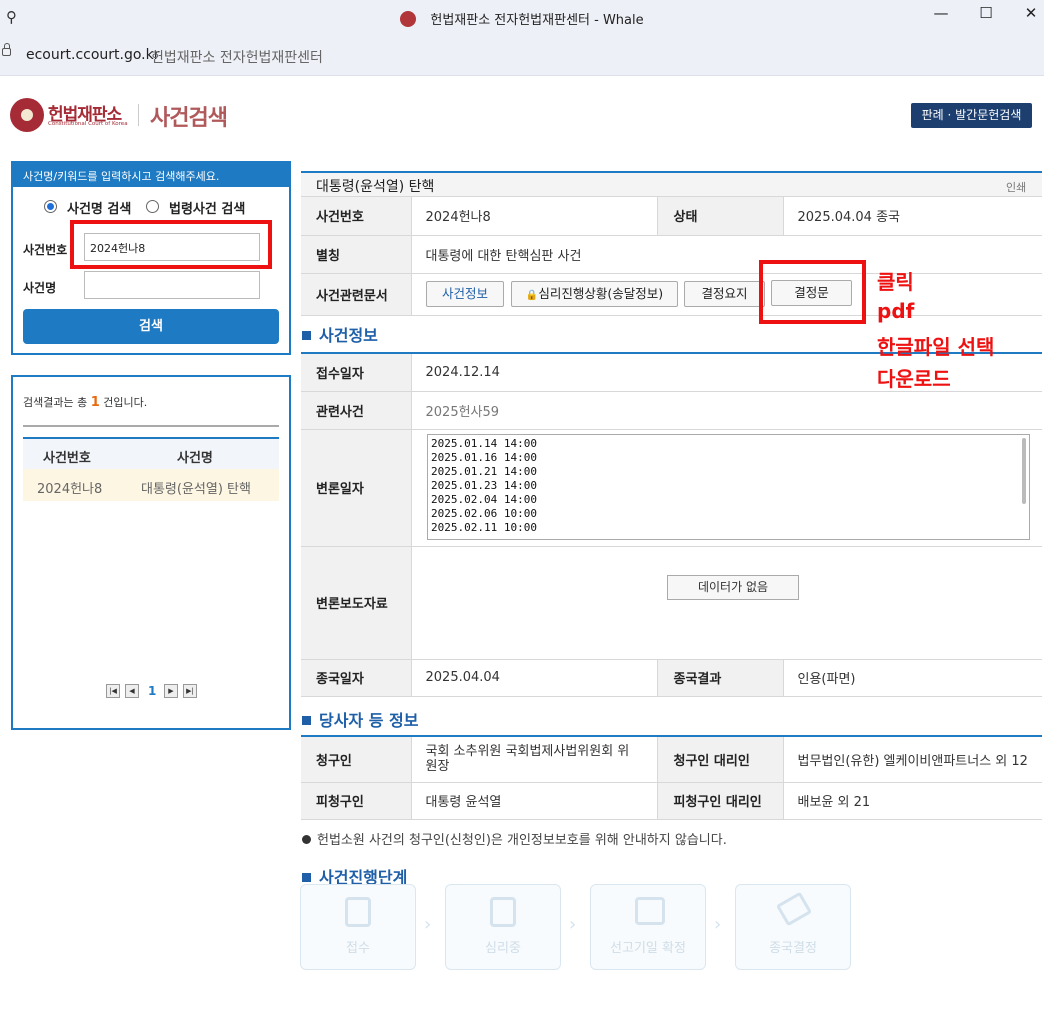  I want to click on hearing-label: 변론일자, so click(356, 488).